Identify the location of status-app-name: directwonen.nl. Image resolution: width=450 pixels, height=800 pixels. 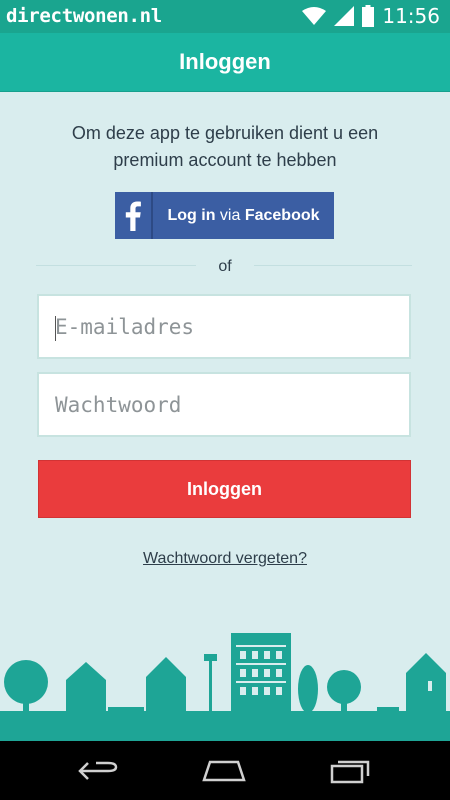
(84, 16).